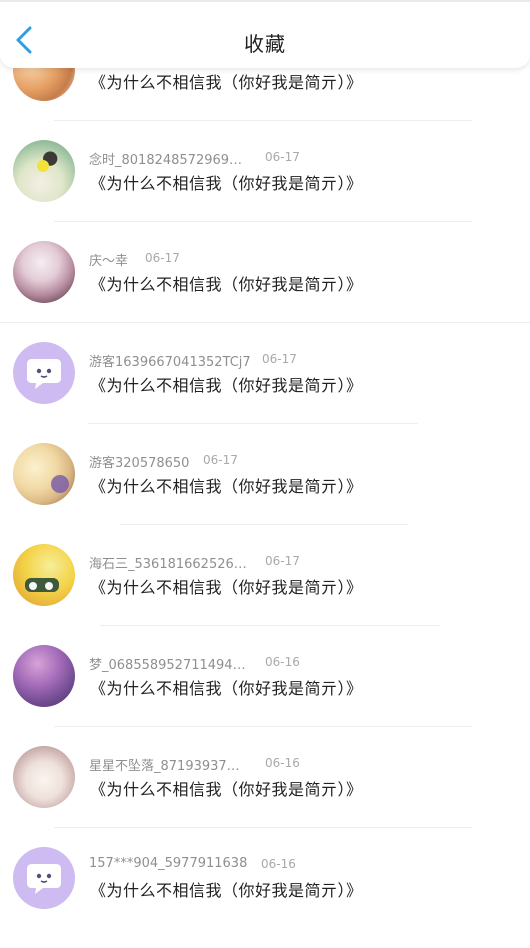 The height and width of the screenshot is (948, 530). I want to click on list-item: 庆～幸 06-17 《为什么不相信我（你好我是简亓）》, so click(265, 291).